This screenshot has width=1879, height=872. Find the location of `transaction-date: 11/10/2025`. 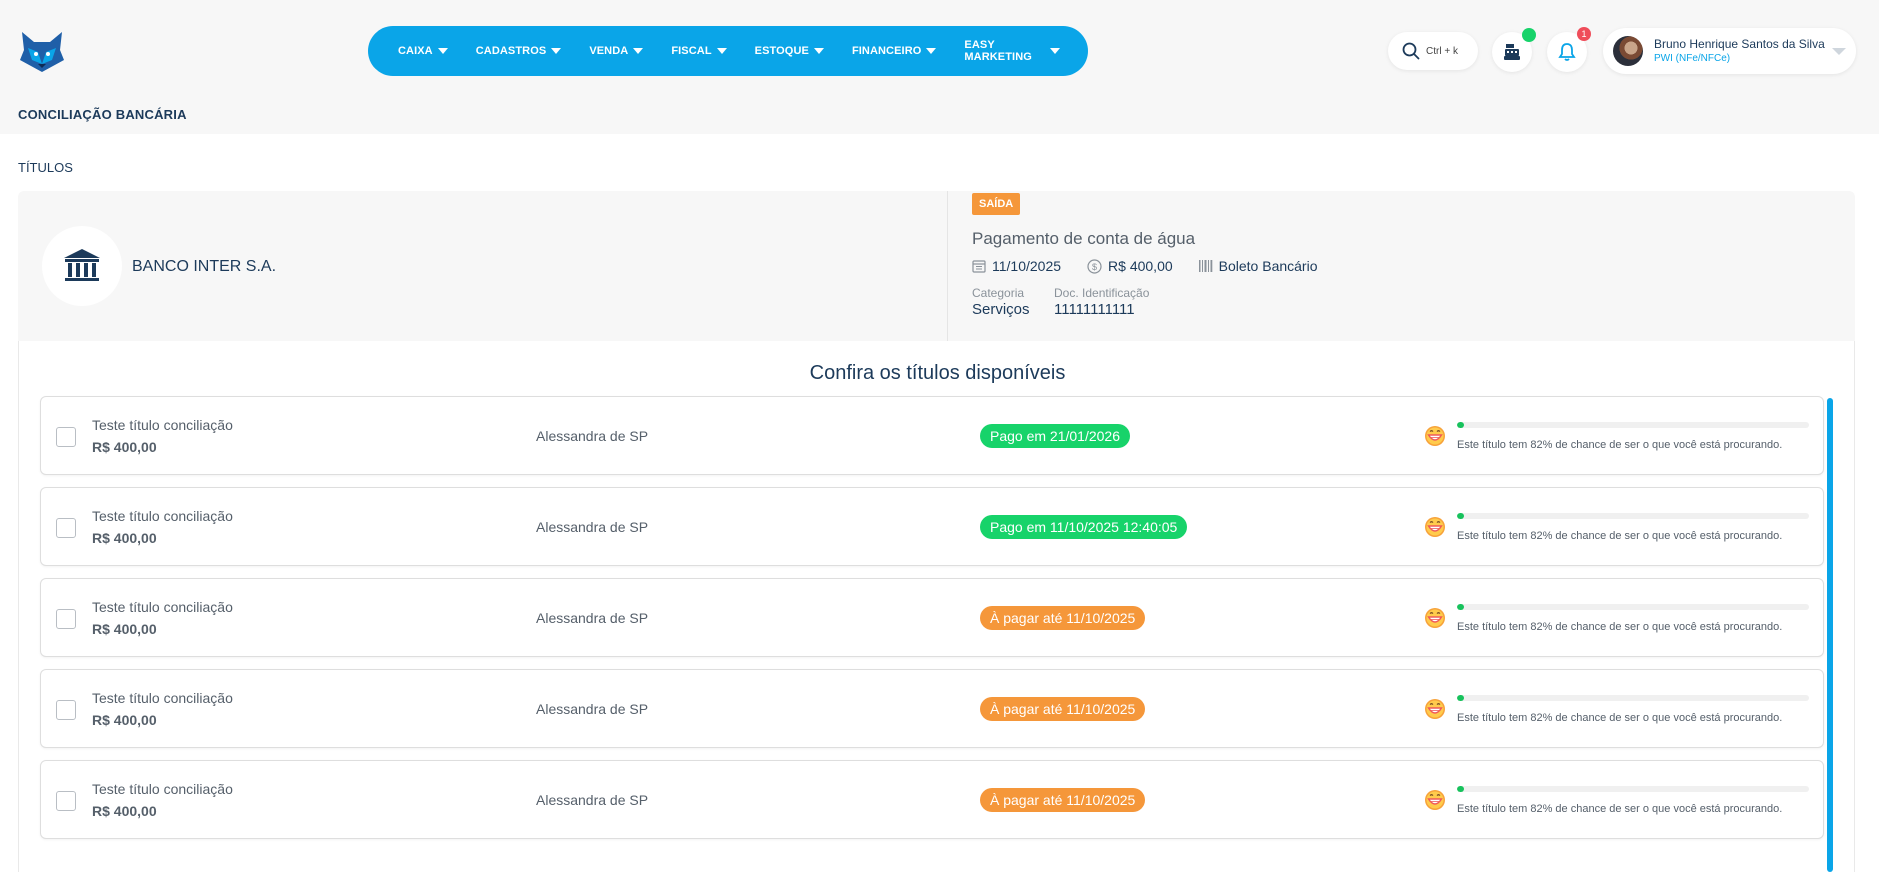

transaction-date: 11/10/2025 is located at coordinates (1016, 266).